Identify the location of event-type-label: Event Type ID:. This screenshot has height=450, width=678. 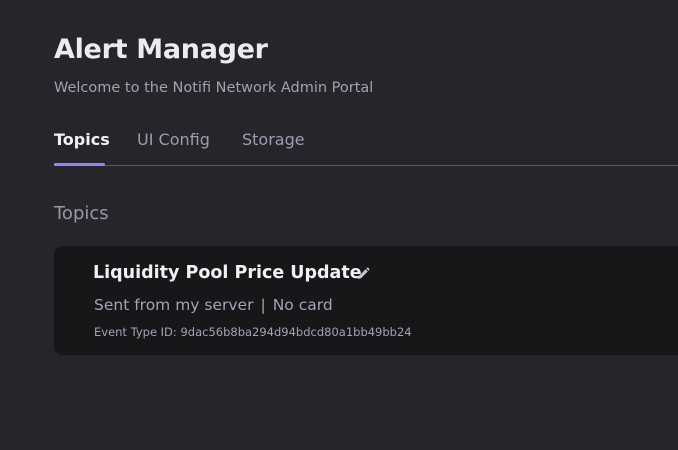
(135, 332).